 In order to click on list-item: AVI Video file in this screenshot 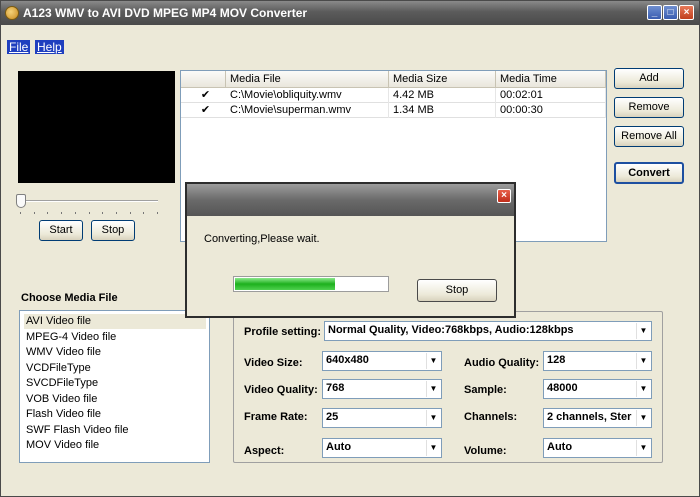, I will do `click(115, 321)`.